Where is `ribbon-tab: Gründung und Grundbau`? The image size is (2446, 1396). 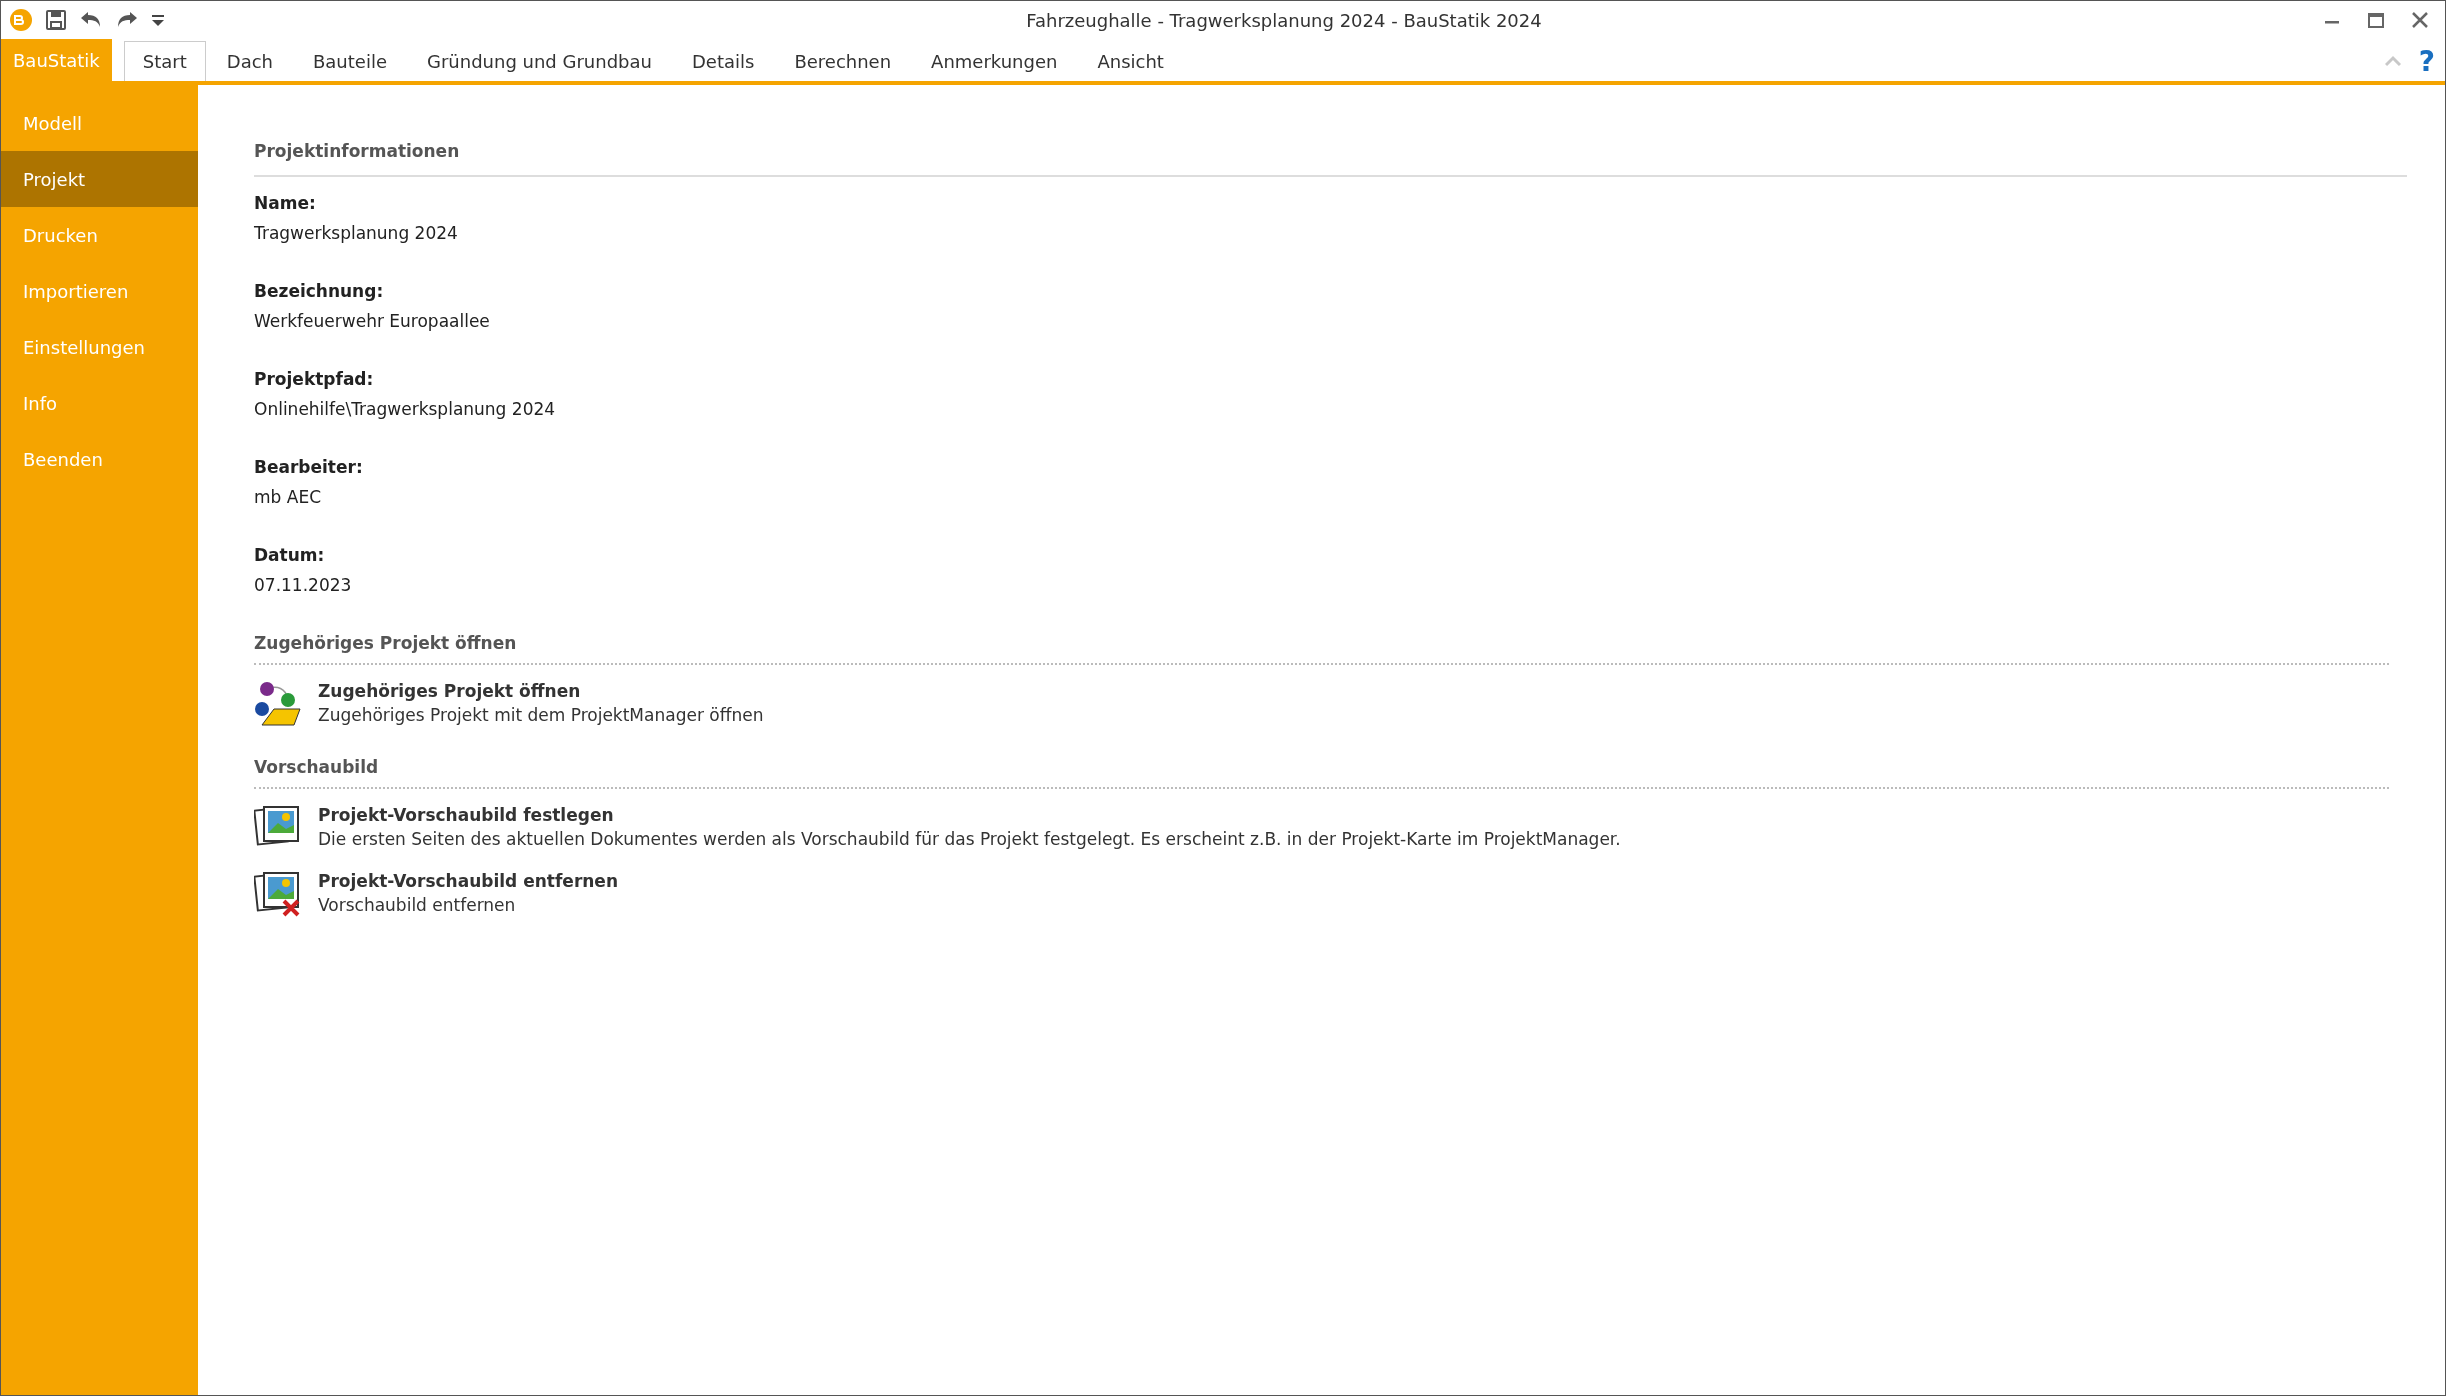
ribbon-tab: Gründung und Grundbau is located at coordinates (539, 61).